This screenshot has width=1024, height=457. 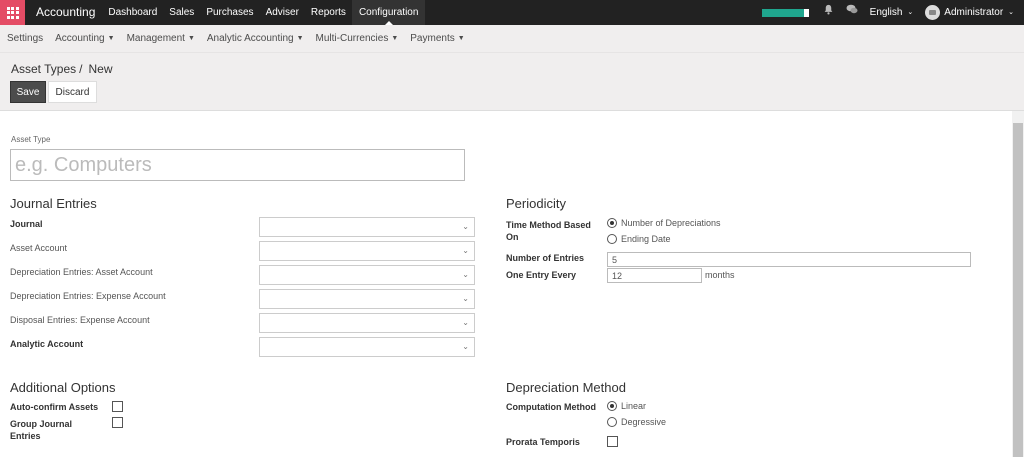 I want to click on submenu-accounting: Accounting ▼, so click(x=84, y=38).